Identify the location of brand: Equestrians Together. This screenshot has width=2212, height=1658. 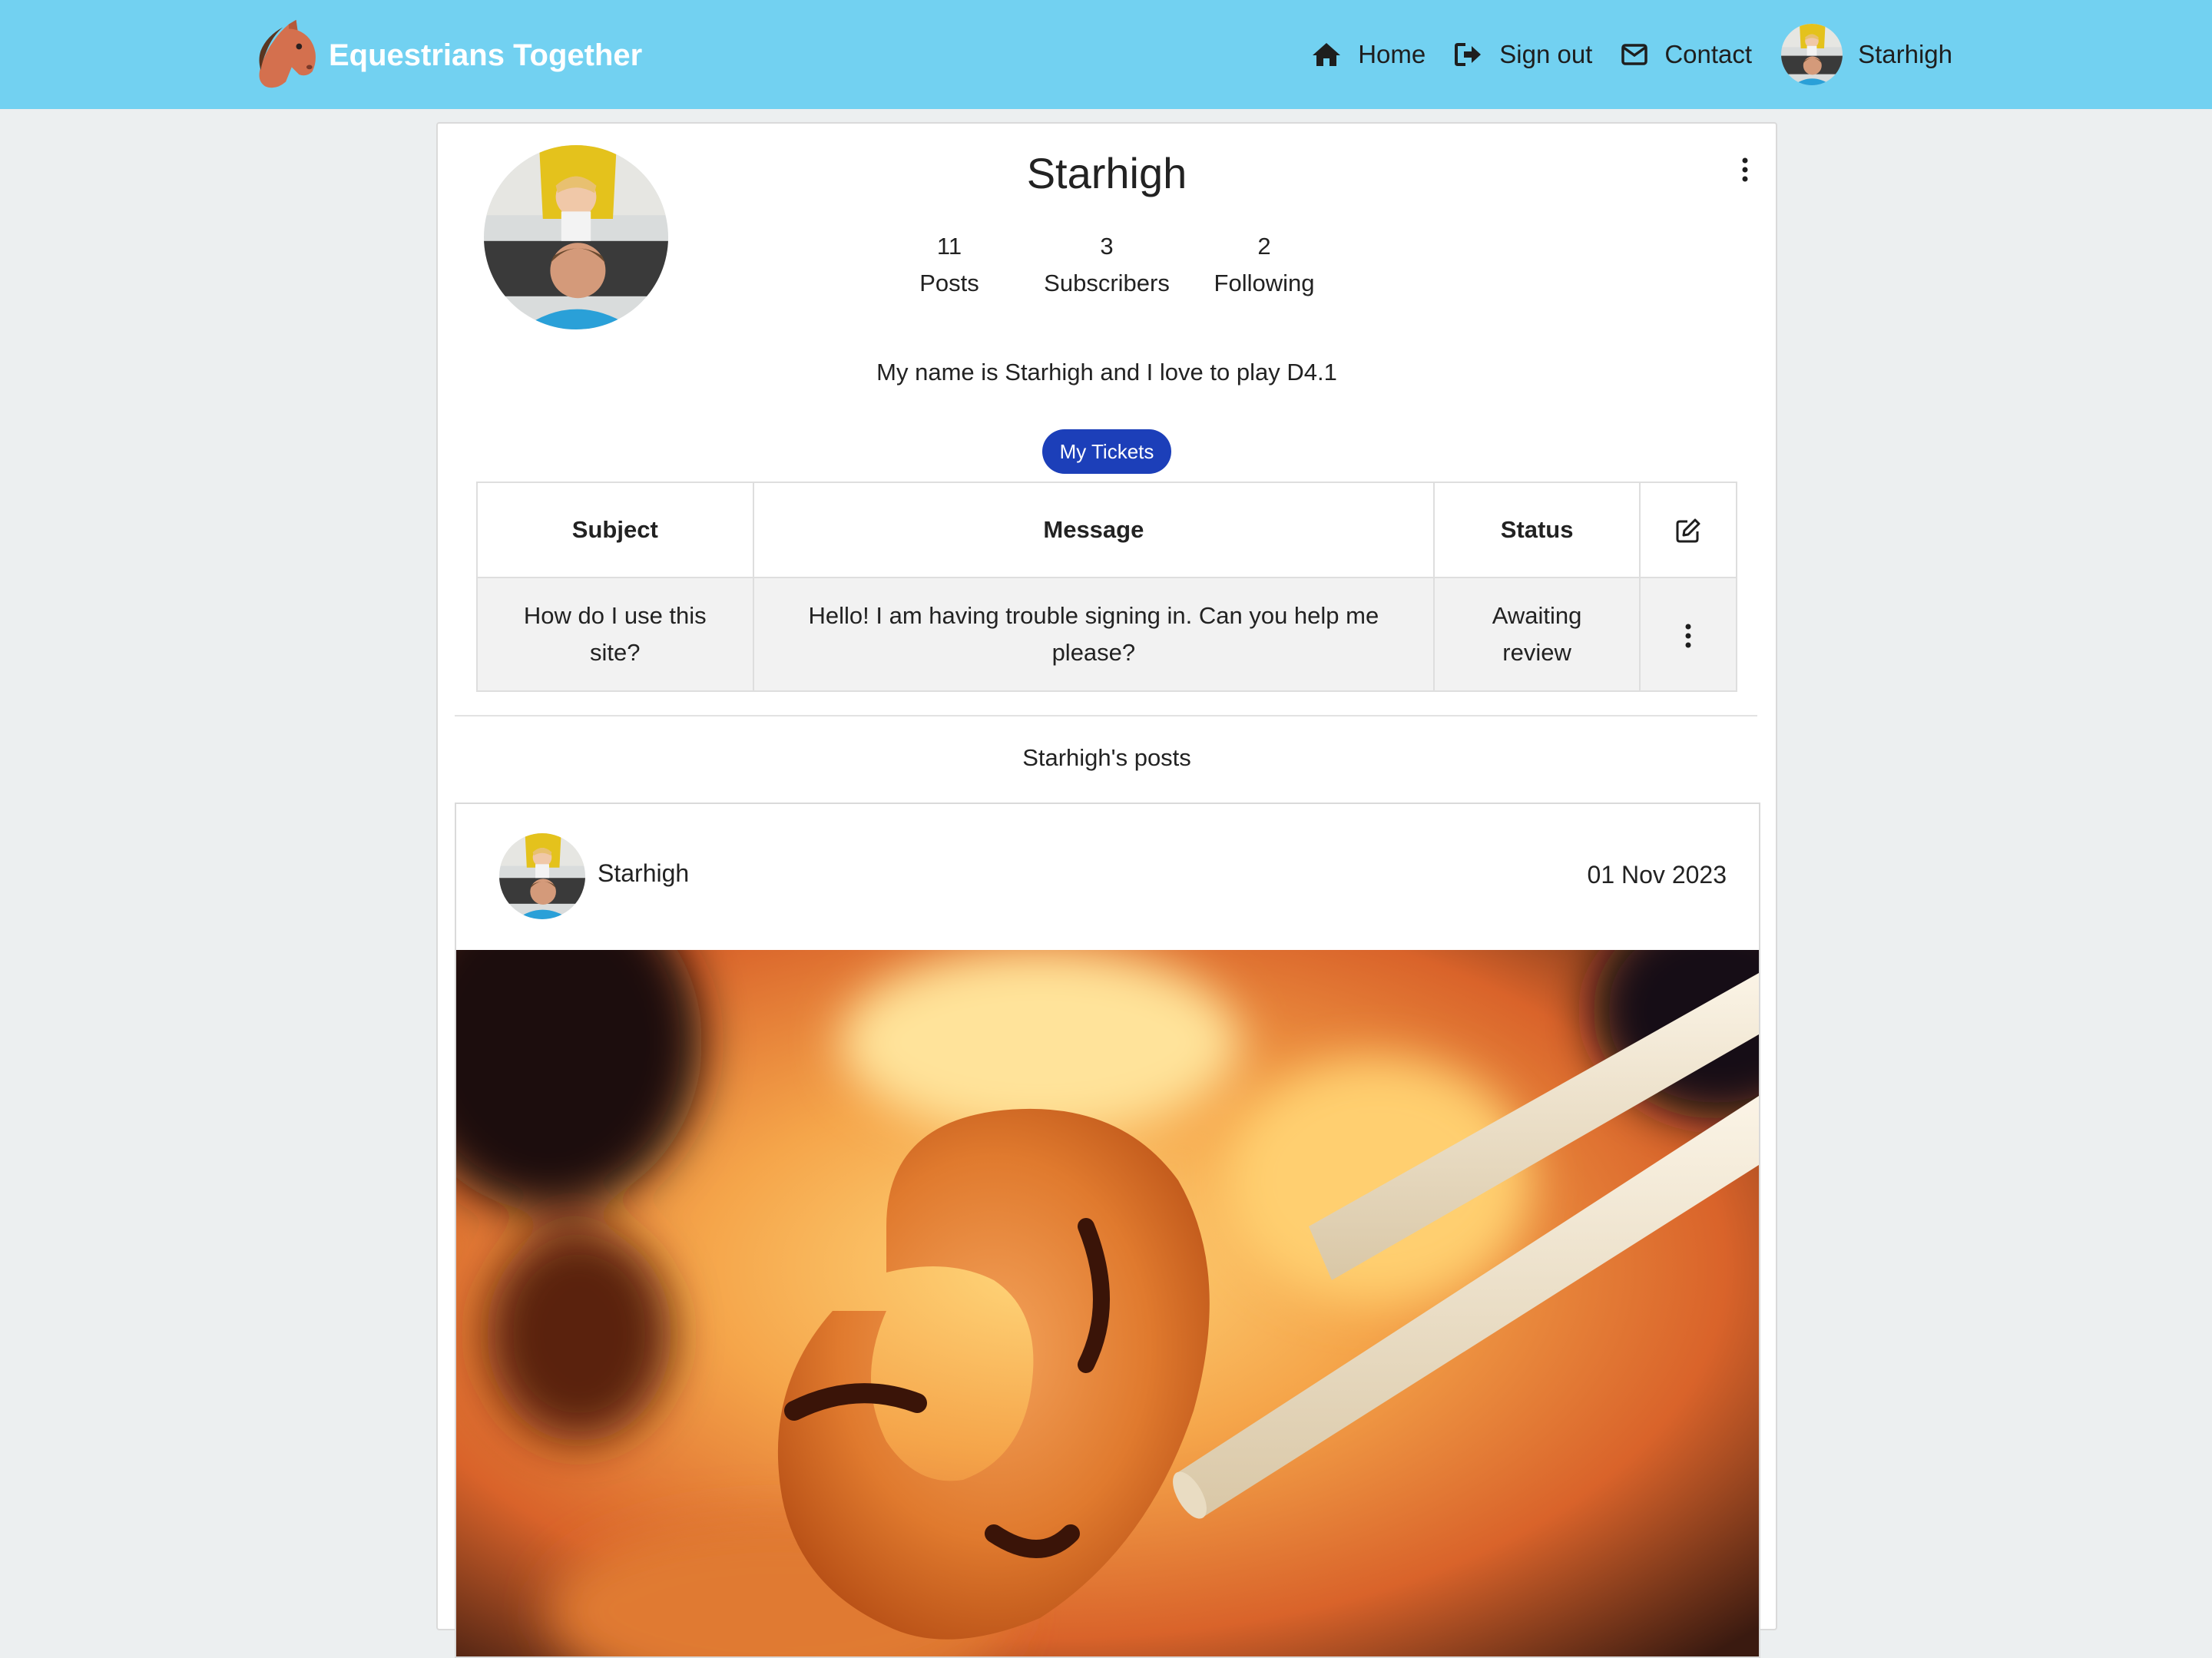
(446, 55).